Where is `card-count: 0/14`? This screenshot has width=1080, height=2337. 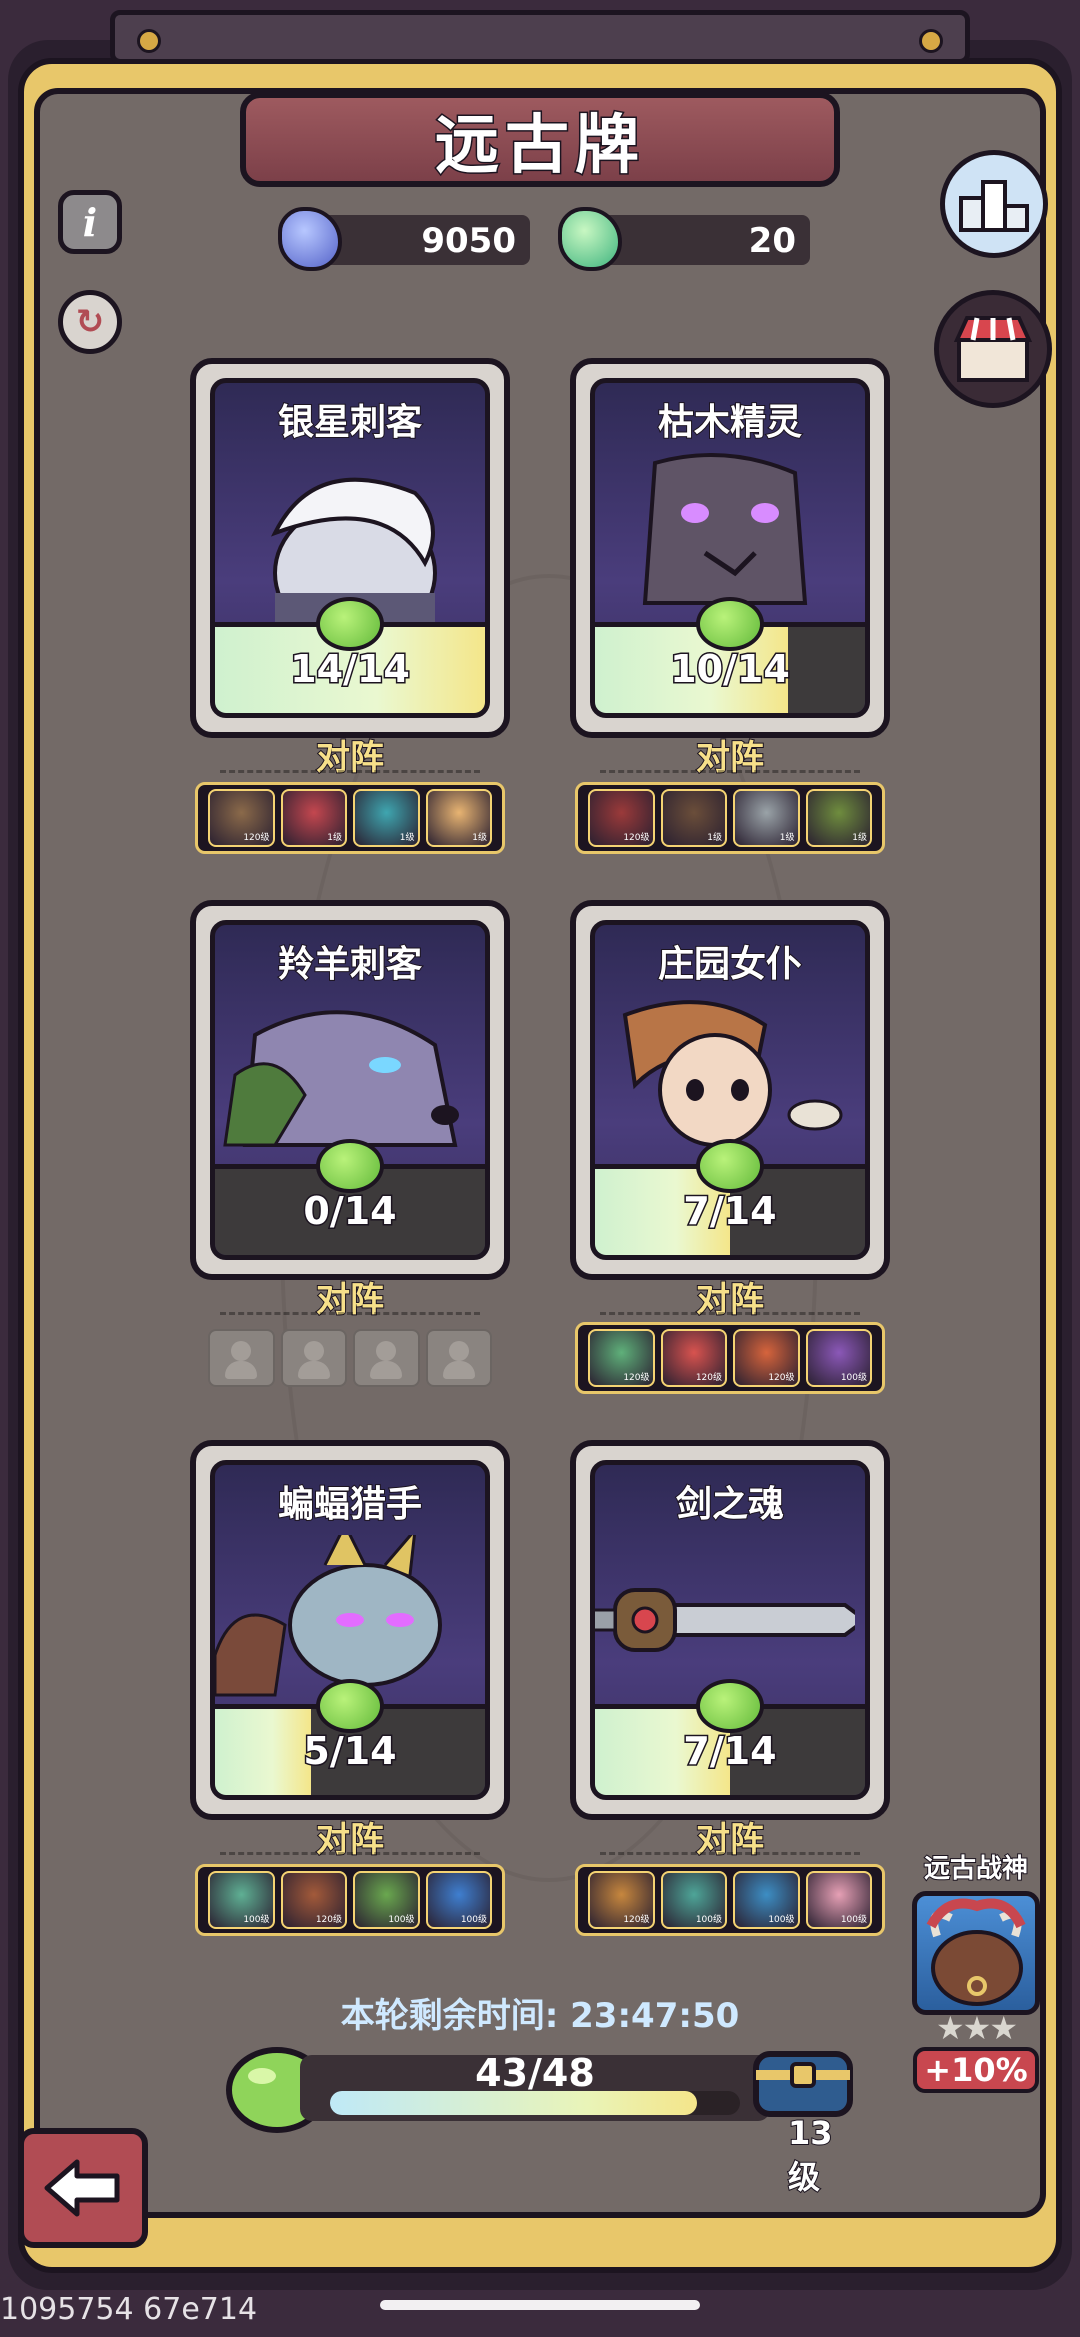 card-count: 0/14 is located at coordinates (350, 1211).